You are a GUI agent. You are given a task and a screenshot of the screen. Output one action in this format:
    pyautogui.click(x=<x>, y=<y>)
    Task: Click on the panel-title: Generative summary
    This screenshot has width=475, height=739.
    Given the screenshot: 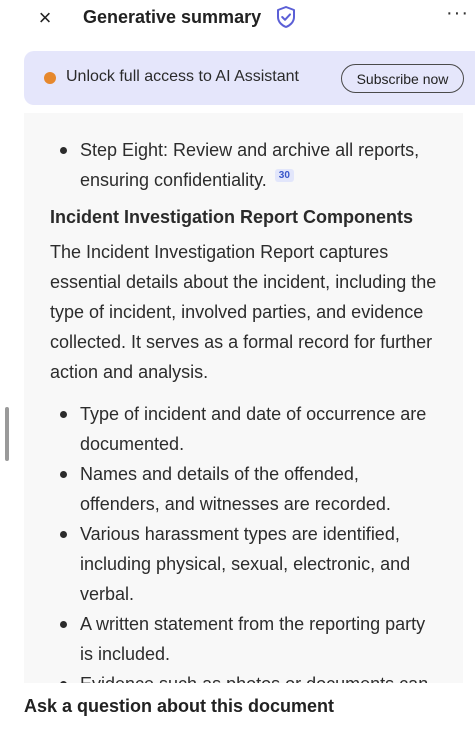 What is the action you would take?
    pyautogui.click(x=172, y=17)
    